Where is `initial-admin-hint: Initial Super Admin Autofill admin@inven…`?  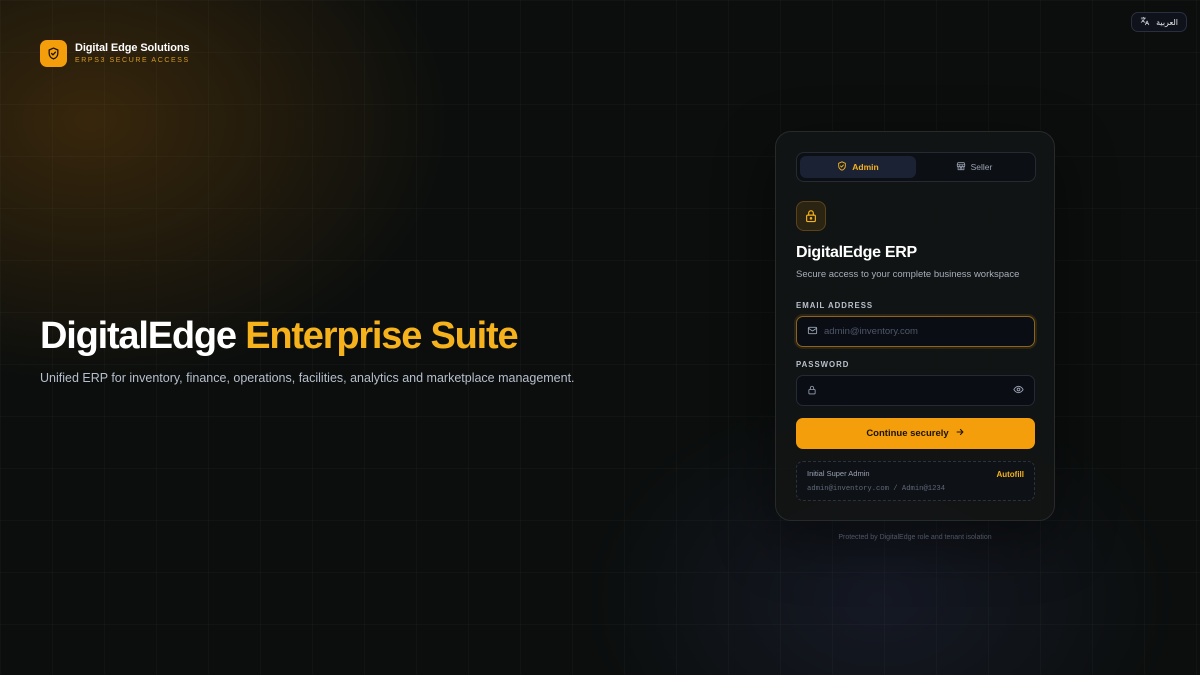
initial-admin-hint: Initial Super Admin Autofill admin@inven… is located at coordinates (915, 481).